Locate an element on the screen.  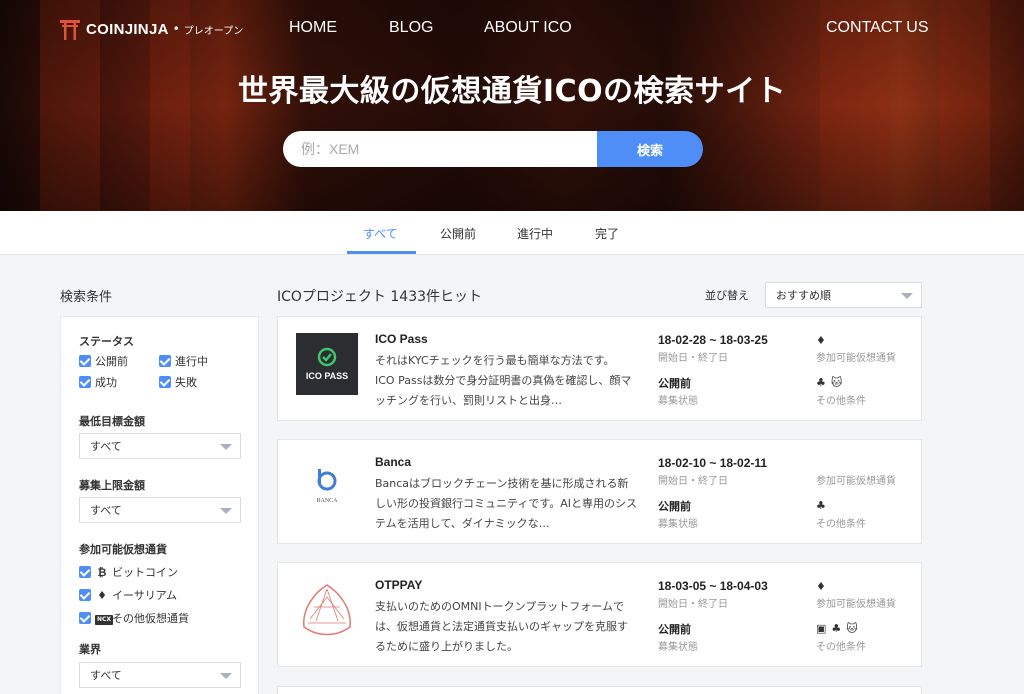
checkbox-label: 失敗 is located at coordinates (186, 382).